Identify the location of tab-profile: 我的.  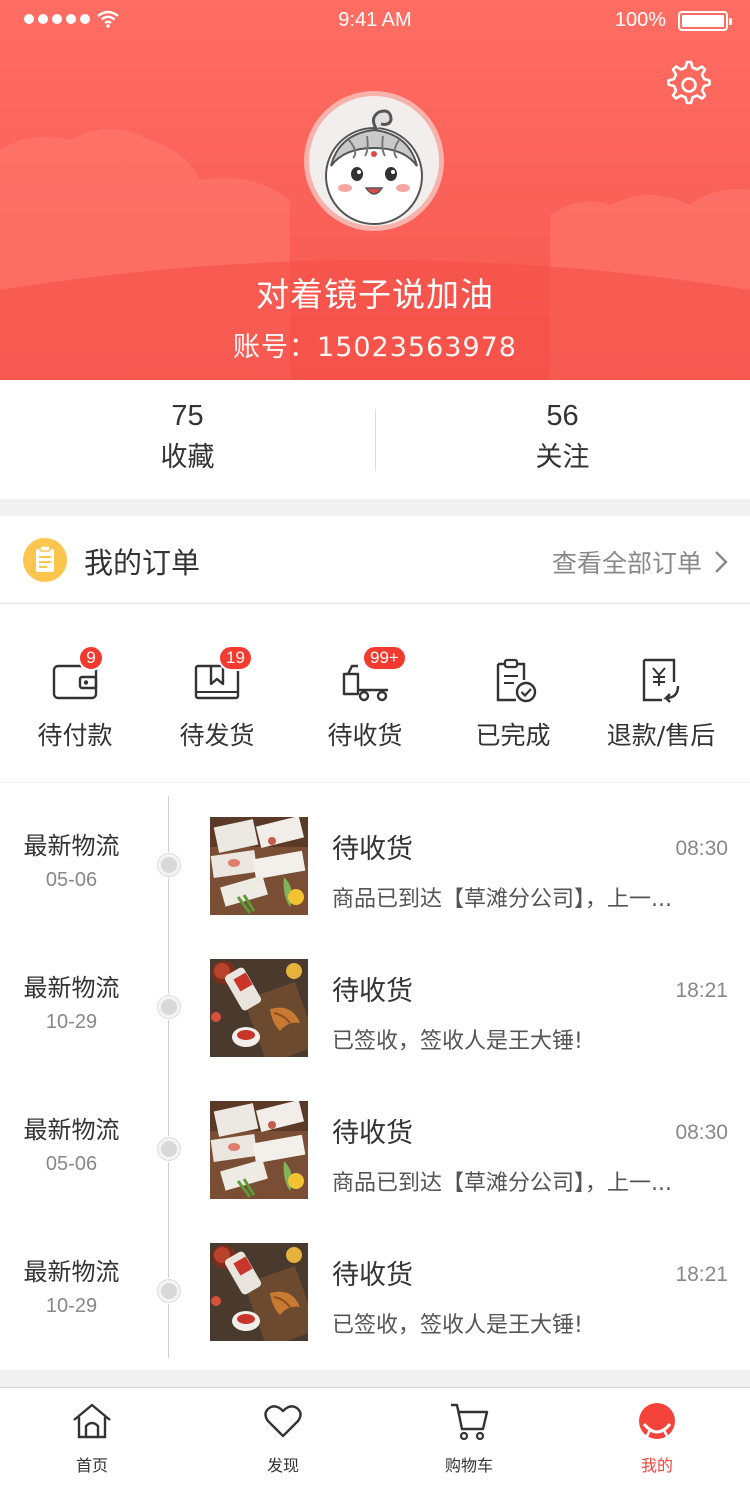
(657, 1436).